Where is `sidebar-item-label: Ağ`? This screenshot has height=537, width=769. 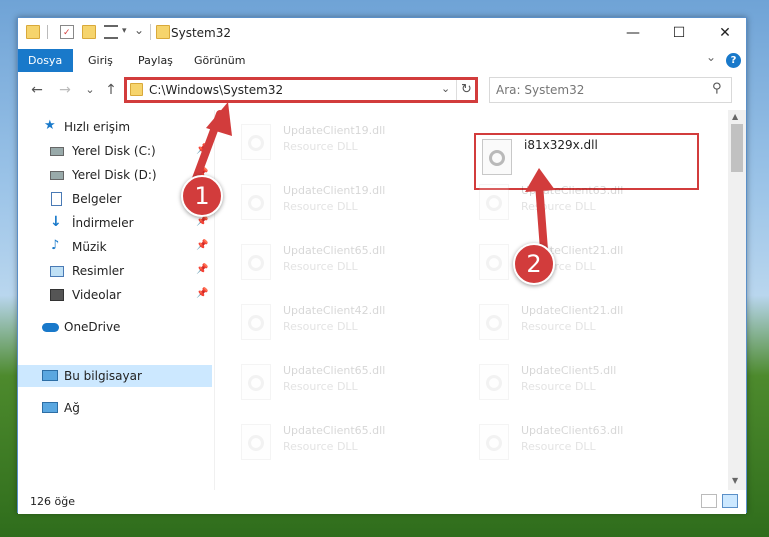 sidebar-item-label: Ağ is located at coordinates (72, 408).